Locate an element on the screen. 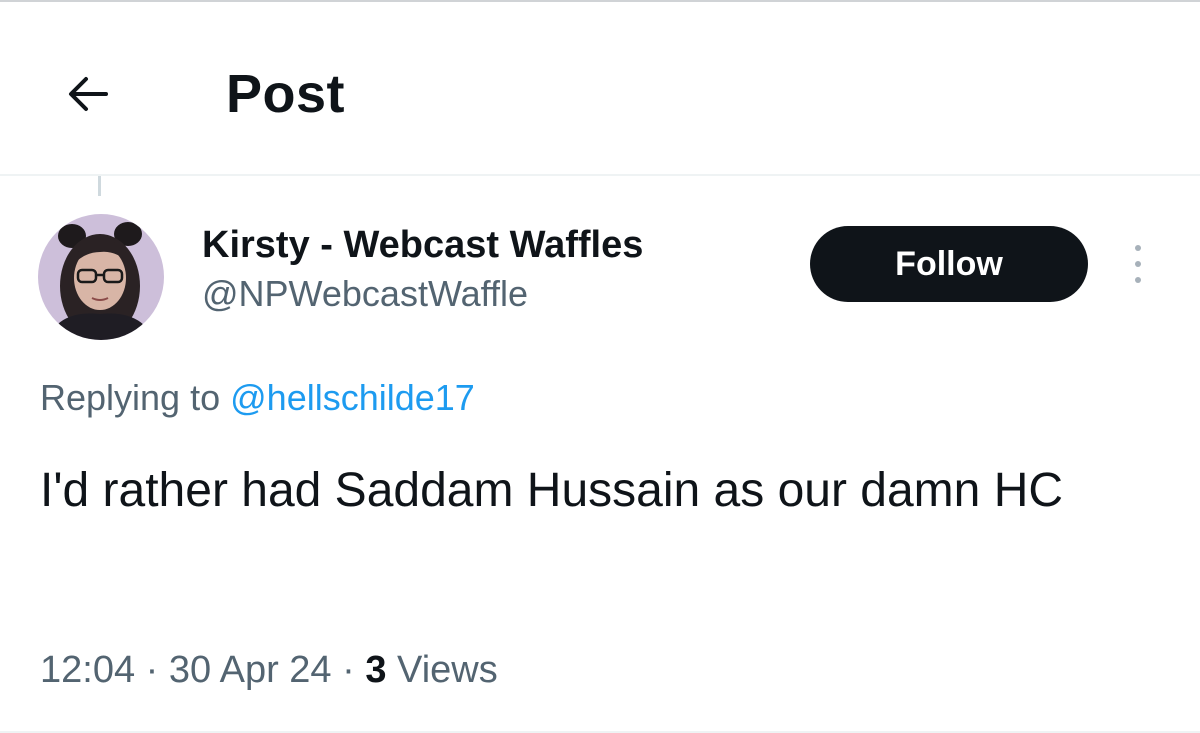  post-metadata: 12:04 · 30 Apr 24 · 3 Views is located at coordinates (269, 670).